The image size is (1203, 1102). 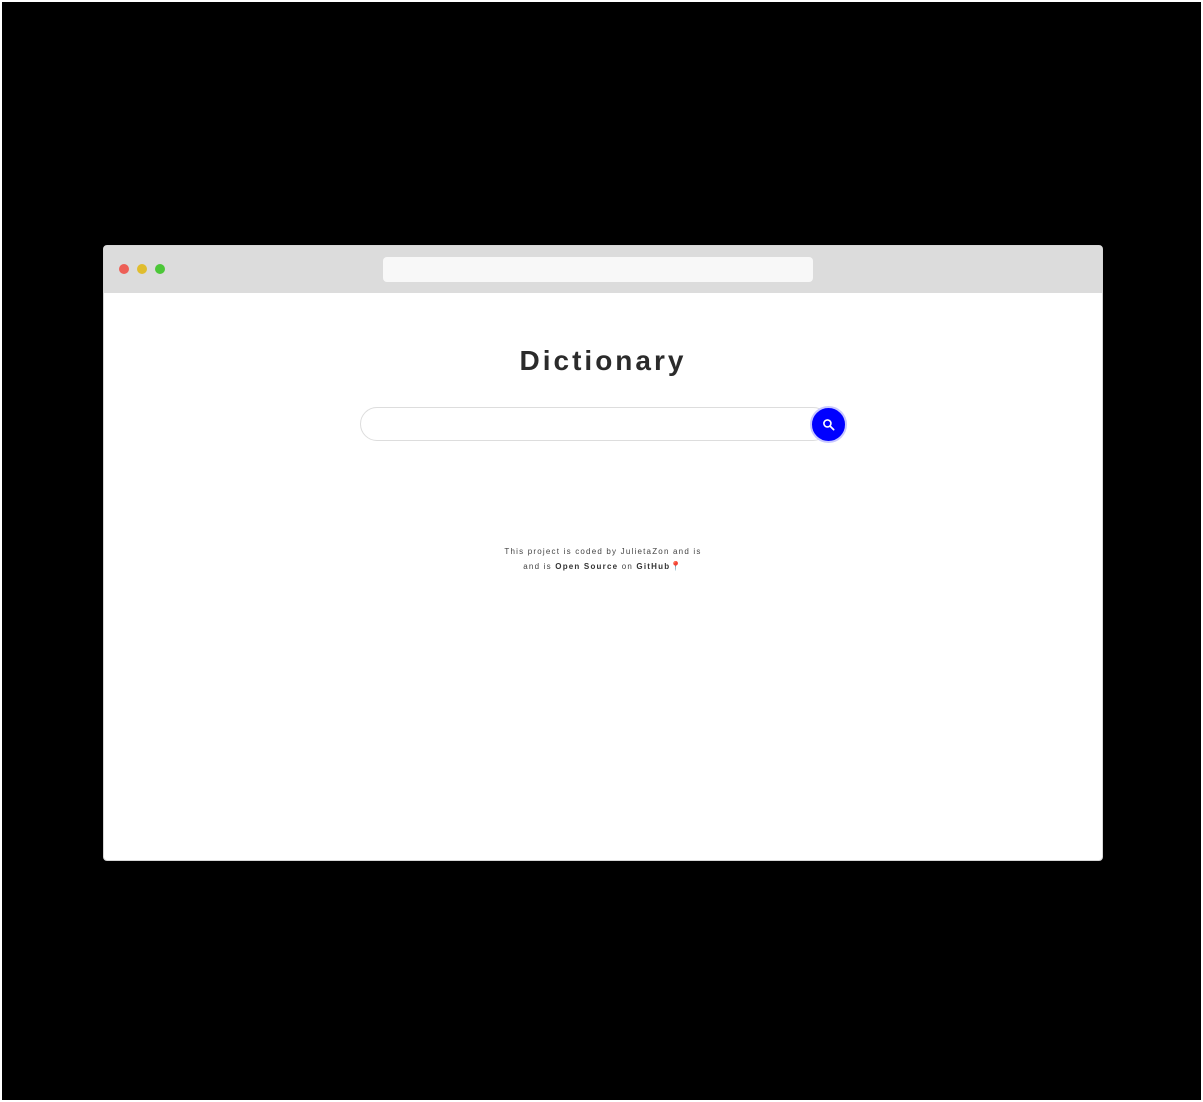 I want to click on search-input, so click(x=595, y=424).